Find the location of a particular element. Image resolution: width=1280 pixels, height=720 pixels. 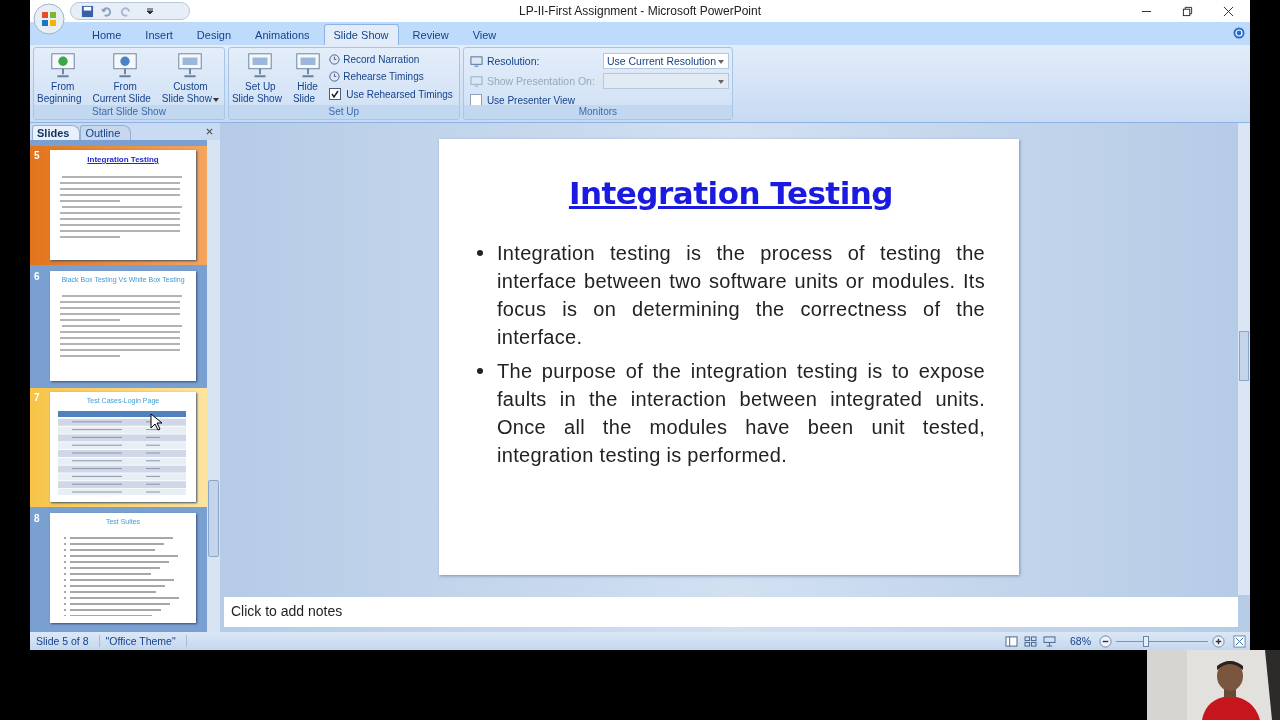

slide-thumbnail-row: 5 Integration Testing is located at coordinates (118, 205).